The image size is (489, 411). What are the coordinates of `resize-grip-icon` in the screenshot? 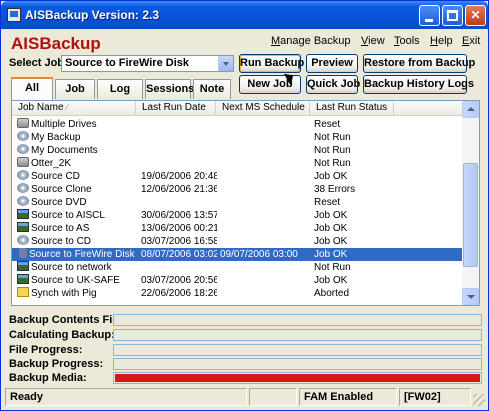 It's located at (479, 400).